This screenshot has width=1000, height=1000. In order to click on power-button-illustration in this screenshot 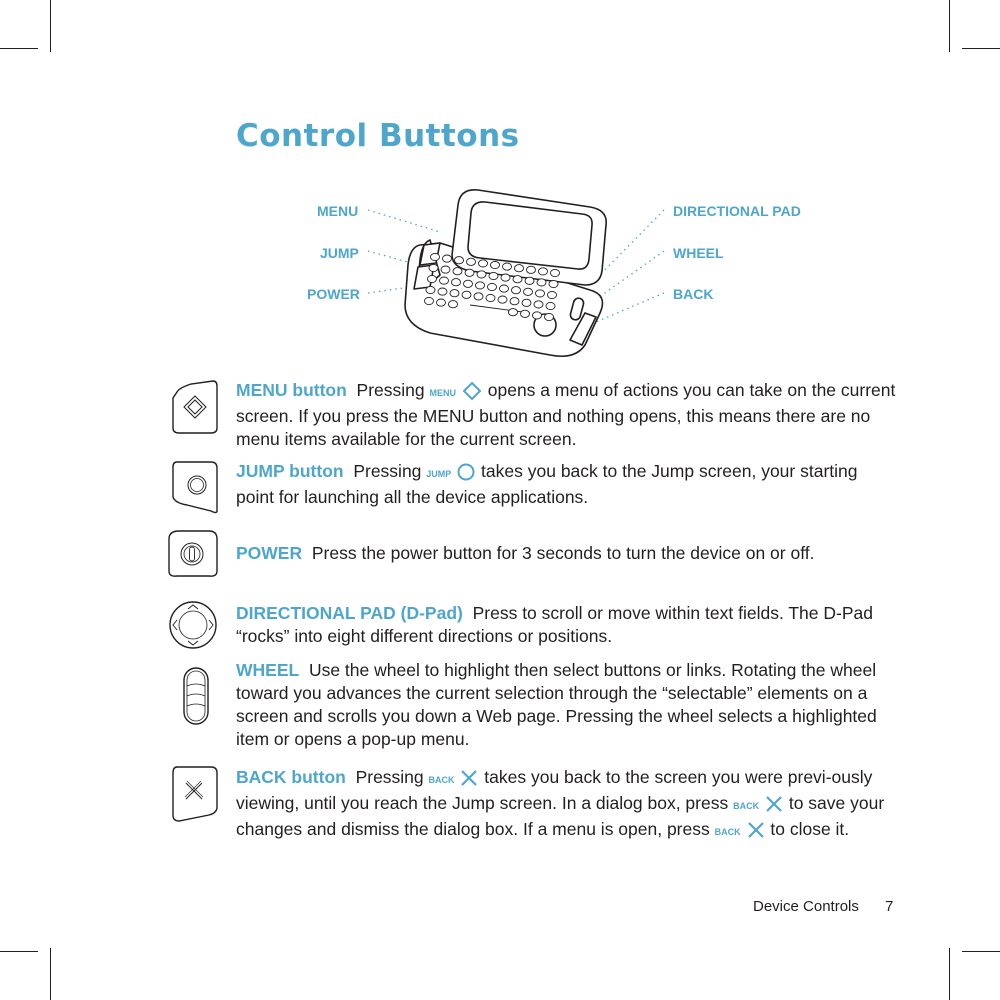, I will do `click(193, 557)`.